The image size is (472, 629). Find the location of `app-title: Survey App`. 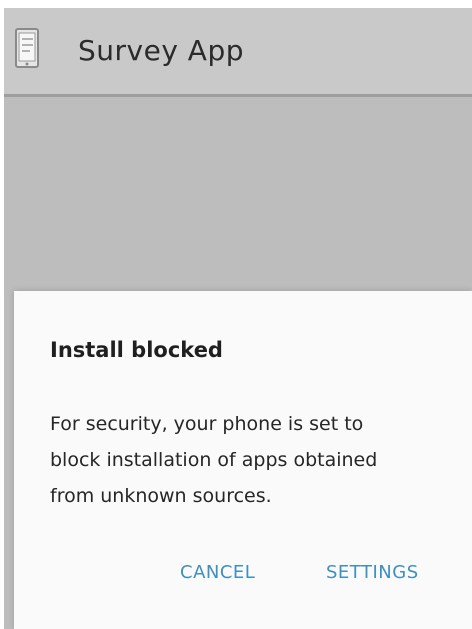

app-title: Survey App is located at coordinates (161, 50).